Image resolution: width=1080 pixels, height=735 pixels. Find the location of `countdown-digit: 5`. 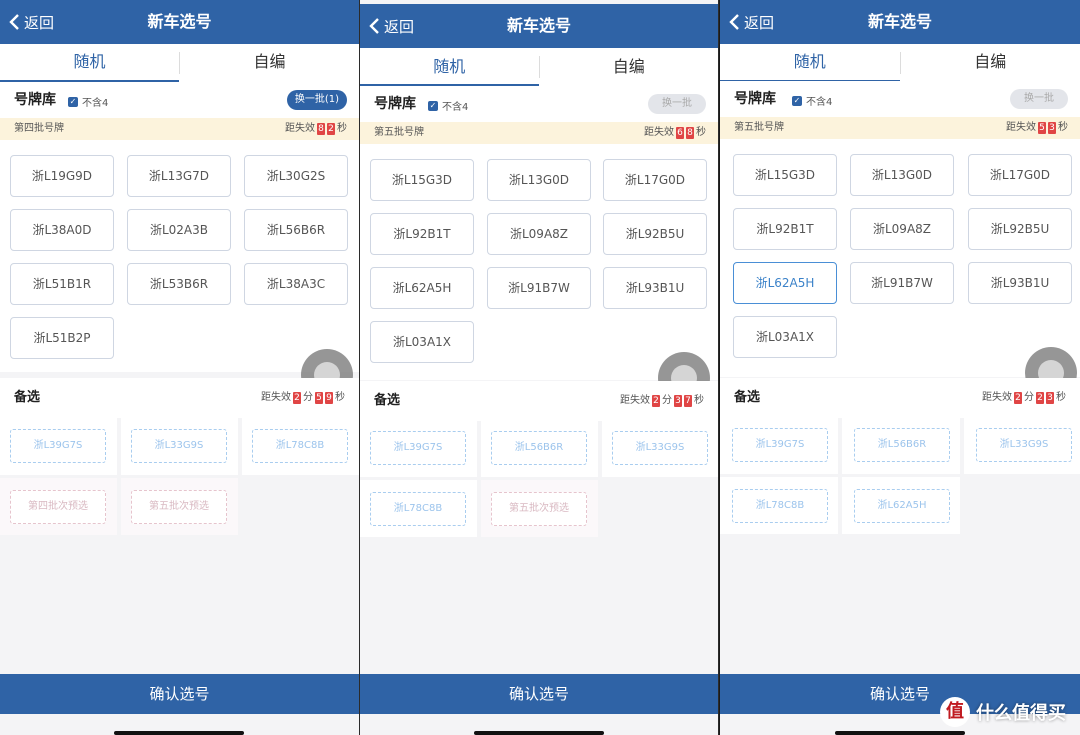

countdown-digit: 5 is located at coordinates (1042, 128).